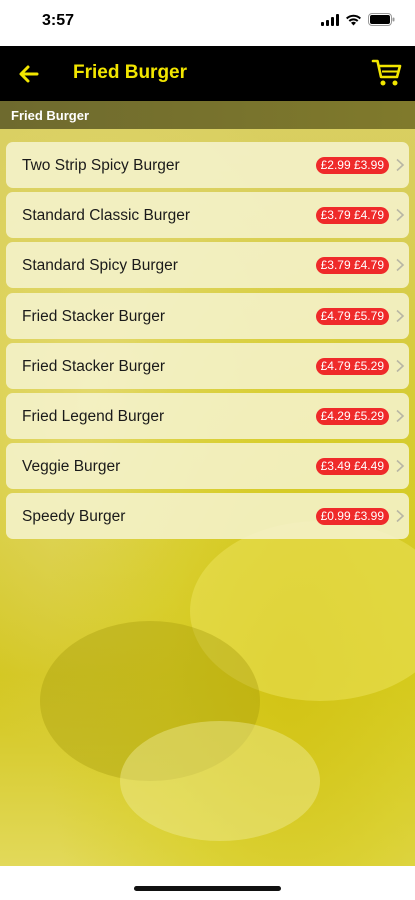 The height and width of the screenshot is (900, 415). Describe the element at coordinates (207, 23) in the screenshot. I see `status-bar: 3:57` at that location.